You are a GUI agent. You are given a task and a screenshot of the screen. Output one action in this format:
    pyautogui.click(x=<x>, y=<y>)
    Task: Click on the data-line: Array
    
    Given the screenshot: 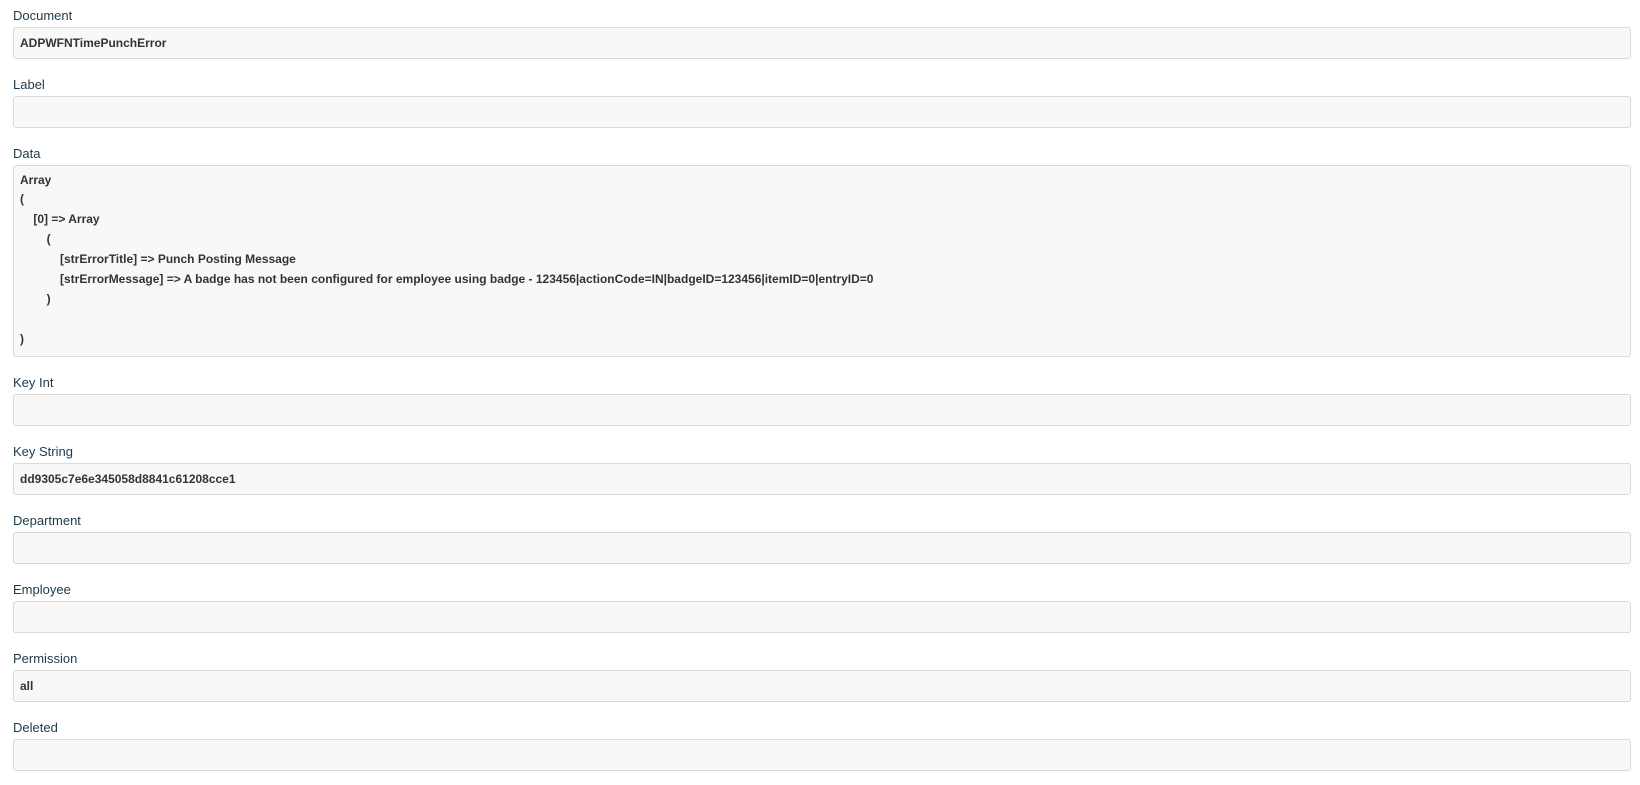 What is the action you would take?
    pyautogui.click(x=36, y=180)
    